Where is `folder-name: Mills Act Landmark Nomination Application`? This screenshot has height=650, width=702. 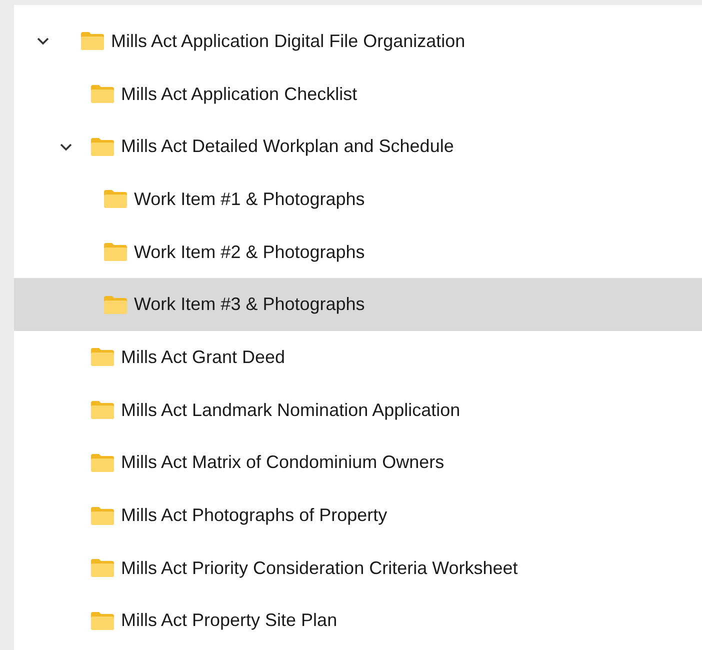 folder-name: Mills Act Landmark Nomination Application is located at coordinates (290, 410).